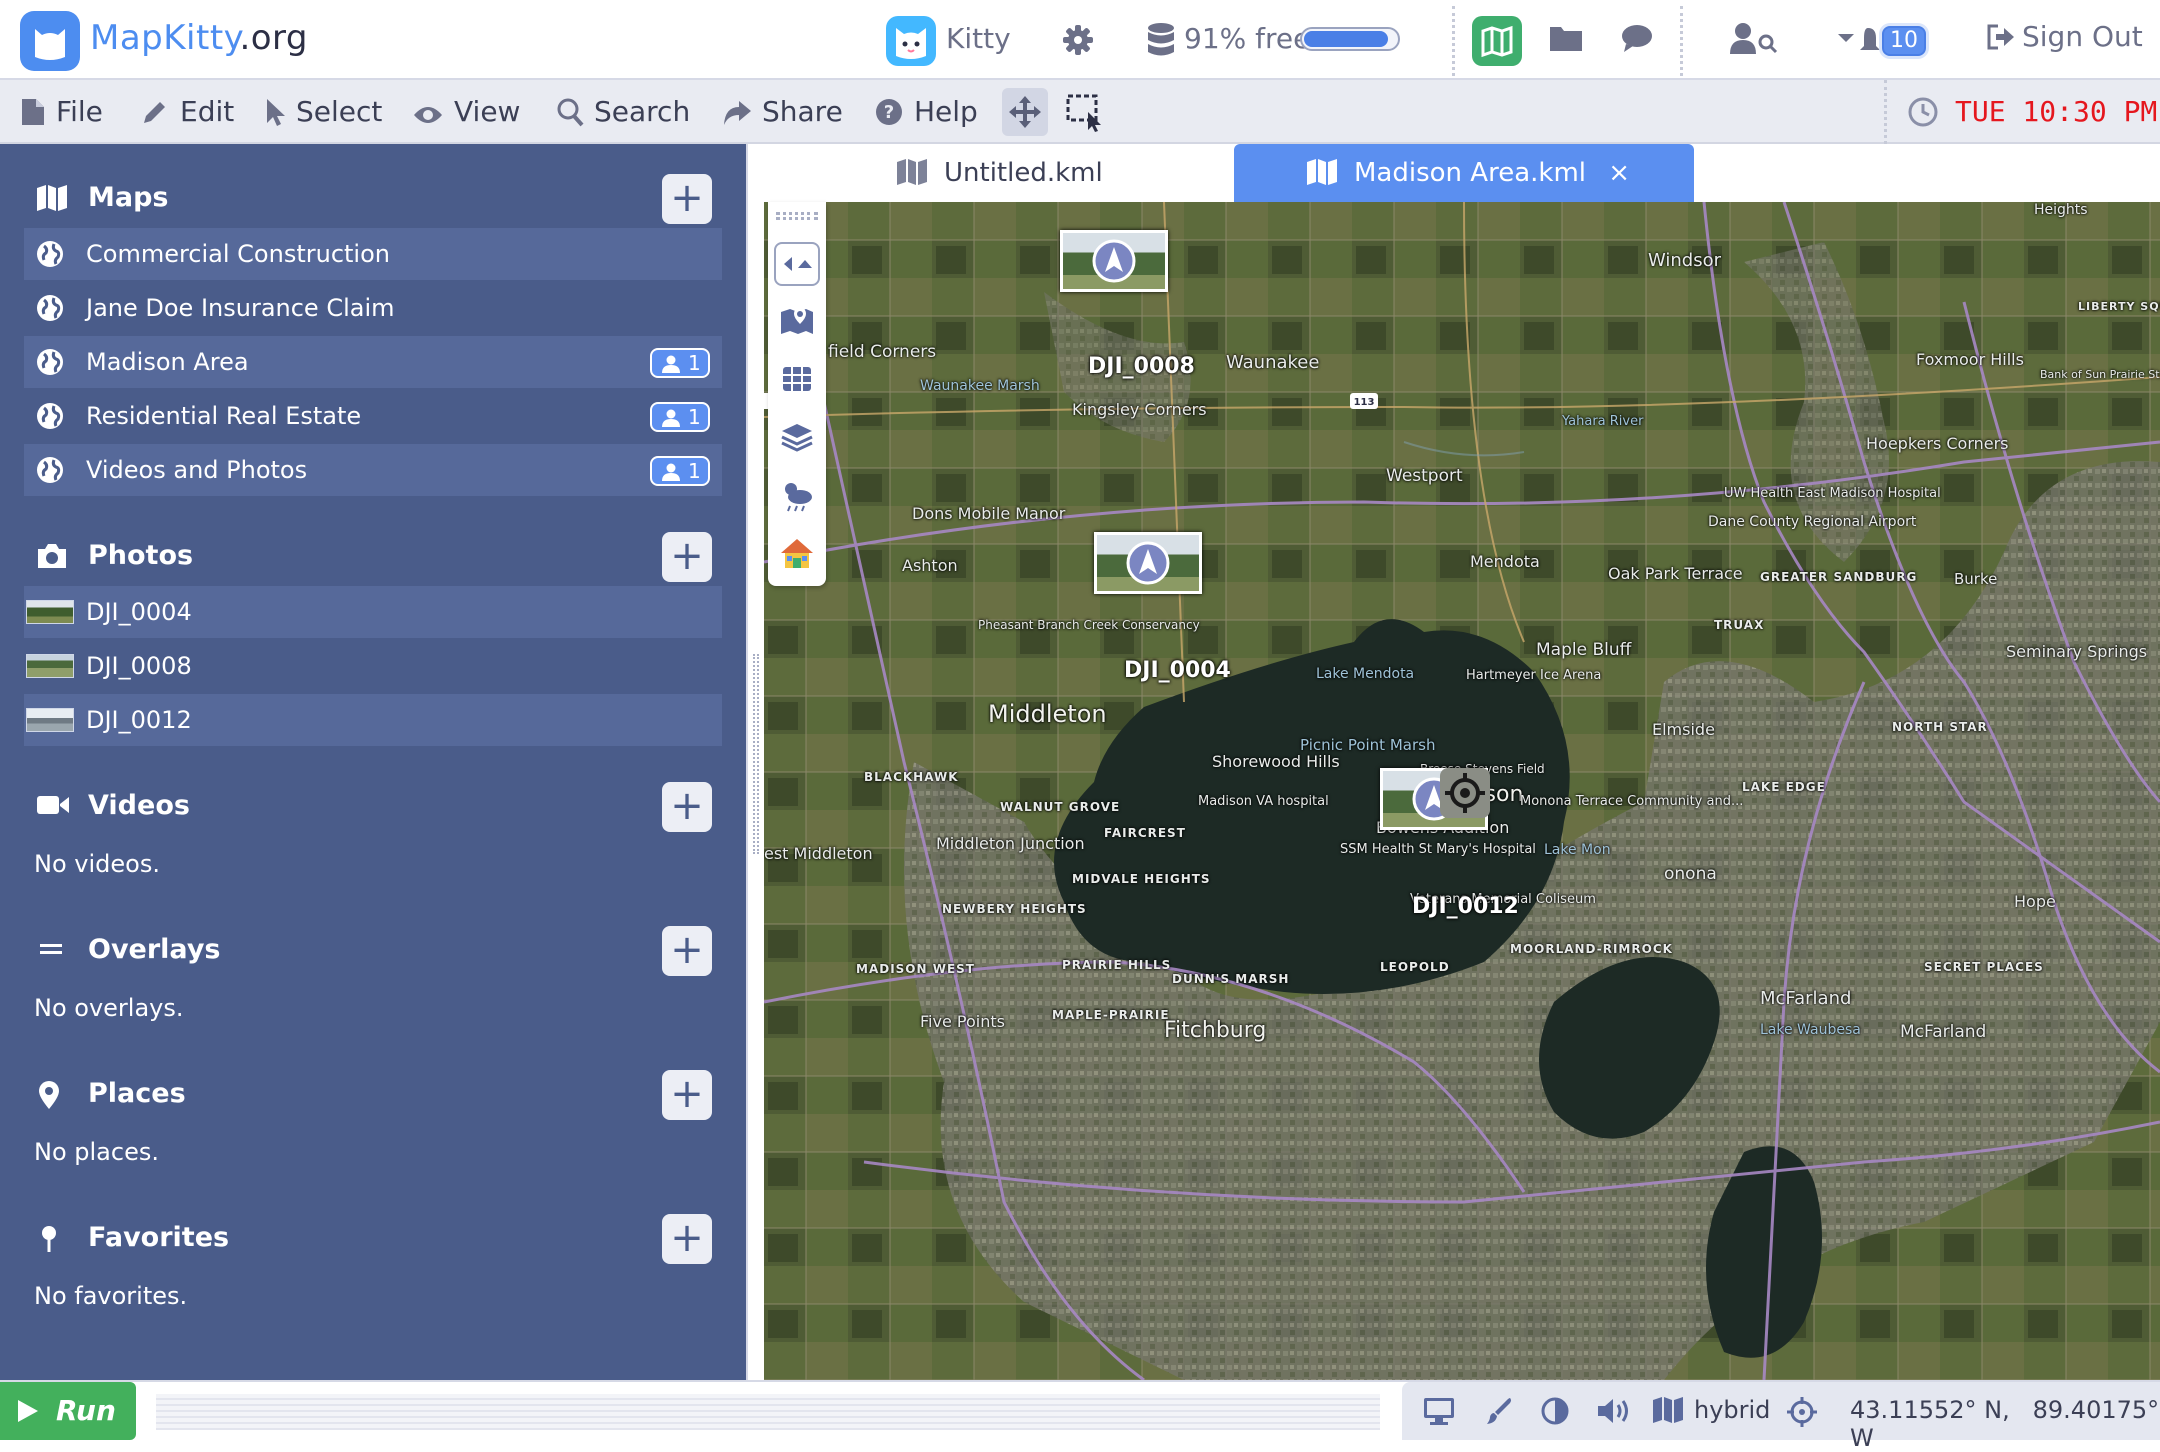 Image resolution: width=2160 pixels, height=1452 pixels. I want to click on add-video-button: +, so click(687, 807).